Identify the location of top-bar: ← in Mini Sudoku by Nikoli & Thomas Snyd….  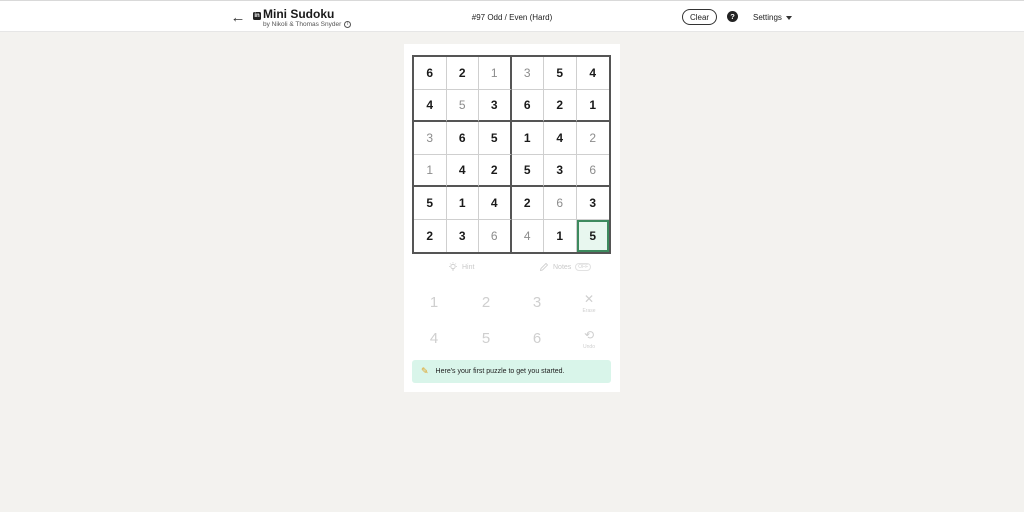
(512, 16).